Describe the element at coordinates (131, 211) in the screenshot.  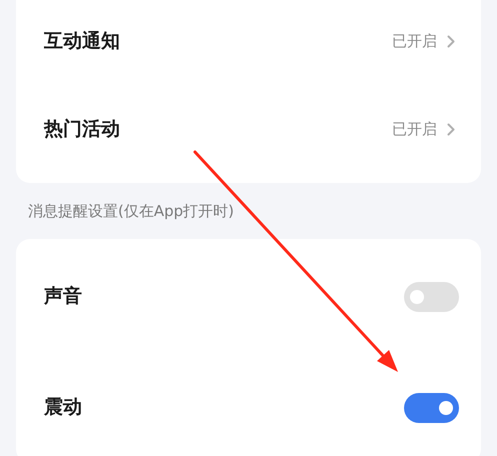
I see `section-header: 消息提醒设置(仅在App打开时)` at that location.